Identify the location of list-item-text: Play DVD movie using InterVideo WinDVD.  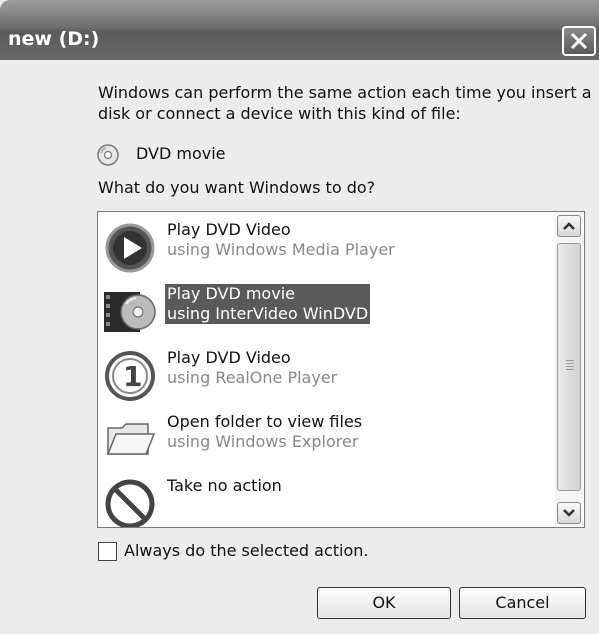
(268, 304).